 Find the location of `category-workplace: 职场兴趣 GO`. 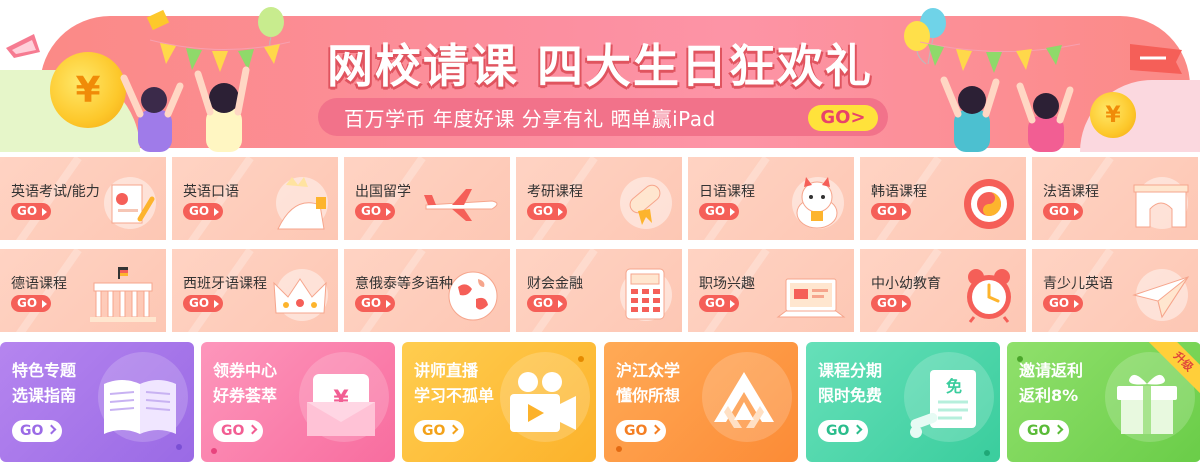

category-workplace: 职场兴趣 GO is located at coordinates (771, 290).